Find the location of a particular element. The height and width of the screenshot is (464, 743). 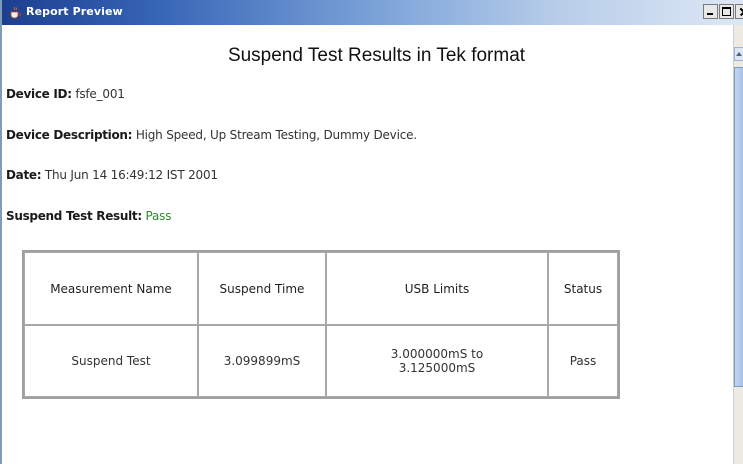

suspend-result-label: Suspend Test Result: is located at coordinates (74, 216).